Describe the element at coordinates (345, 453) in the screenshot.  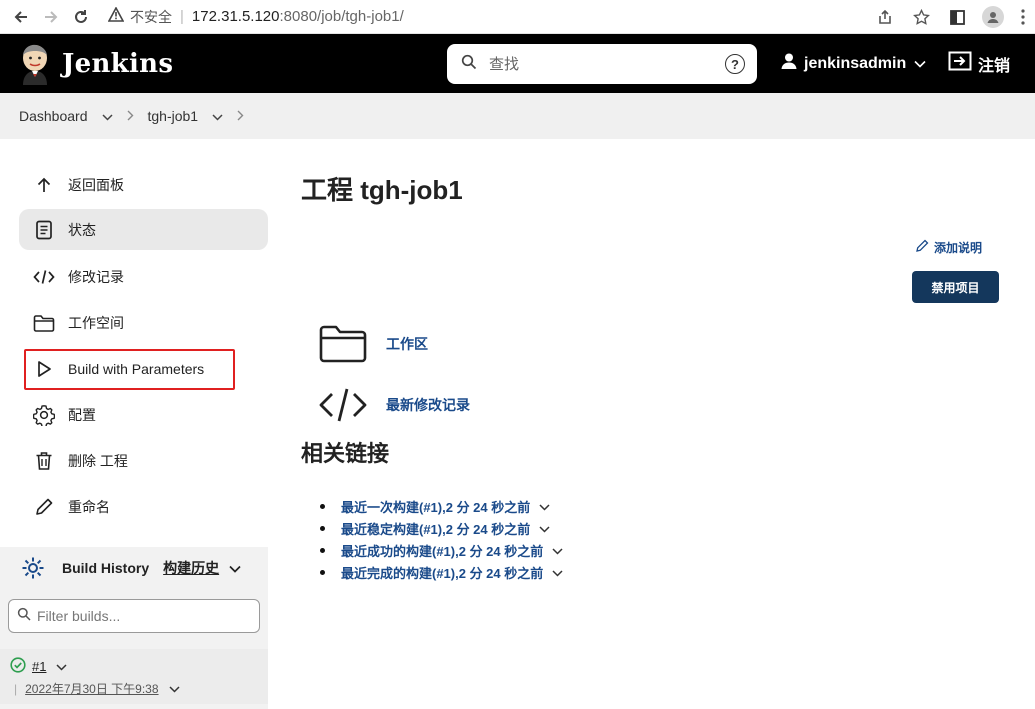
I see `permalinks-heading: 相关链接` at that location.